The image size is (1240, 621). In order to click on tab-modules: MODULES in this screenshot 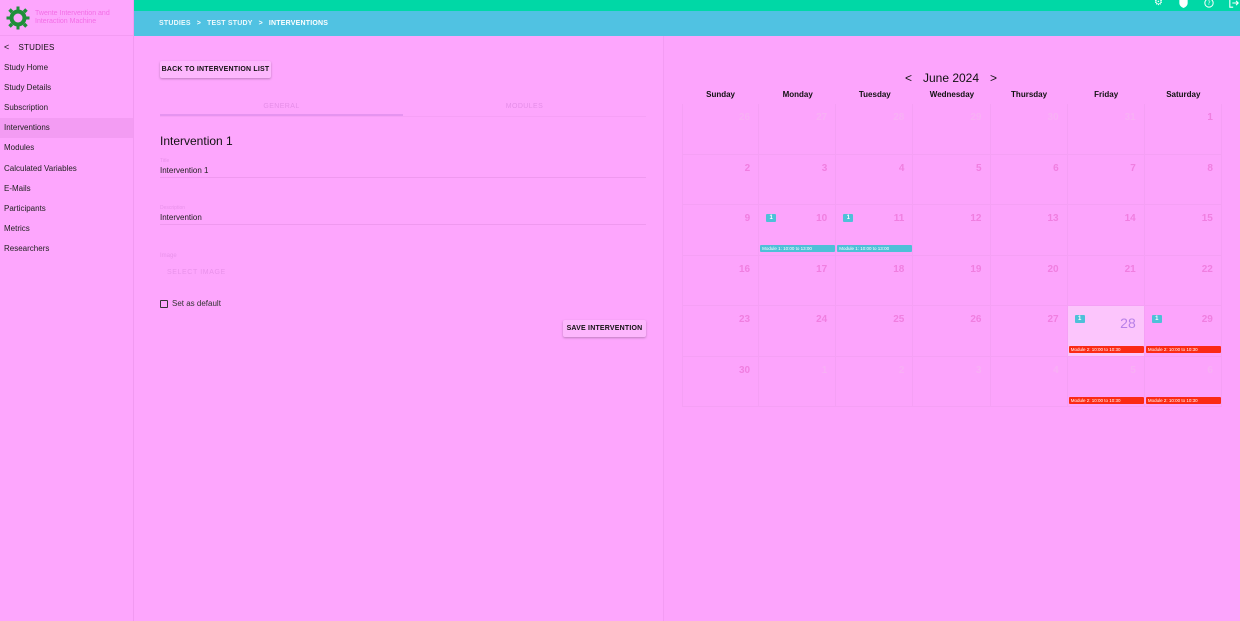, I will do `click(524, 106)`.